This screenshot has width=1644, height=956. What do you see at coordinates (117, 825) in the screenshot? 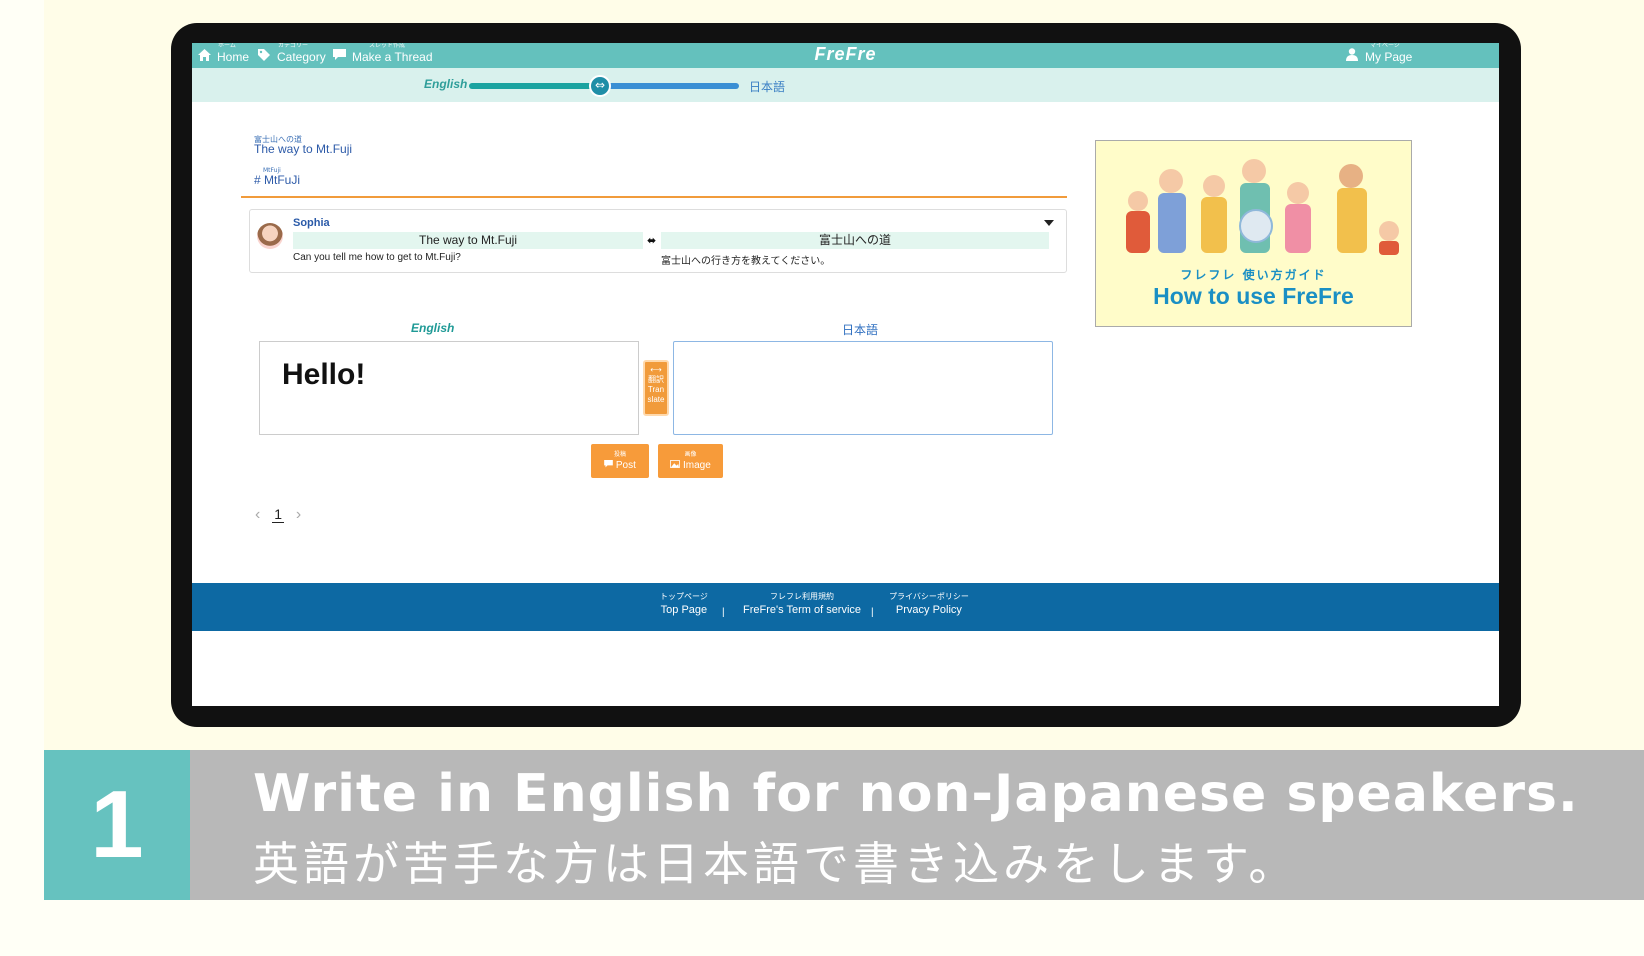
I see `step-number-badge: 1` at bounding box center [117, 825].